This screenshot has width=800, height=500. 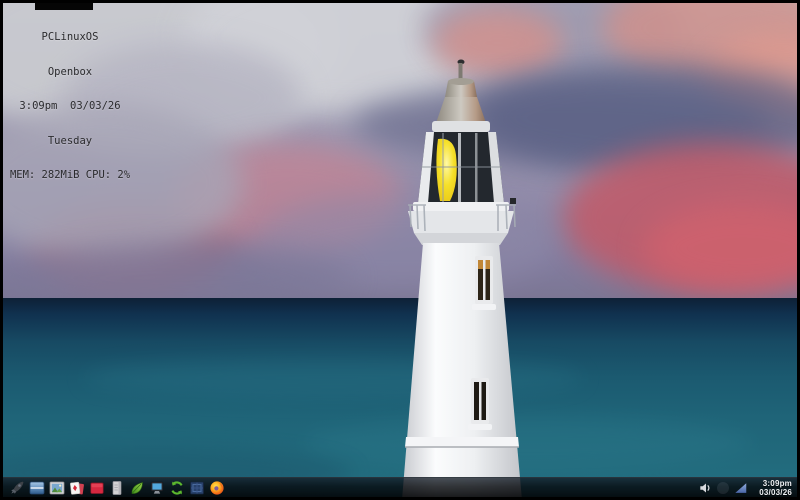 I want to click on conky-mem-cpu: MEM: 282MiB CPU: 2%, so click(x=70, y=175).